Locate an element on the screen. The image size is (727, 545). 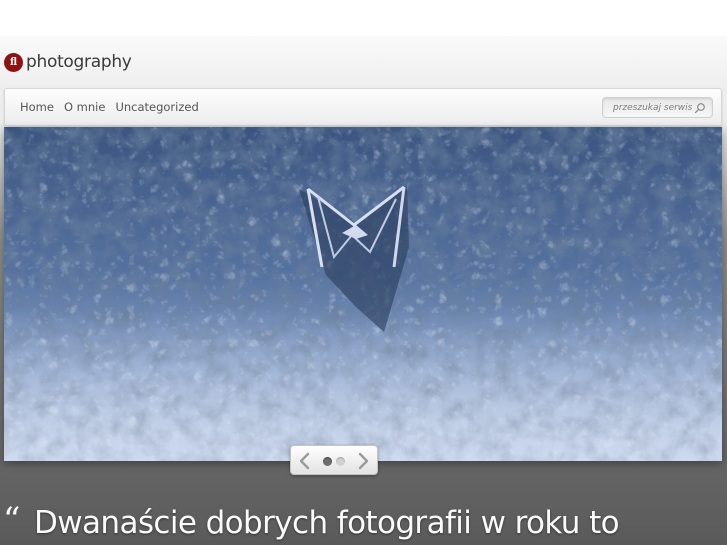
site-logo: fl photography is located at coordinates (68, 62).